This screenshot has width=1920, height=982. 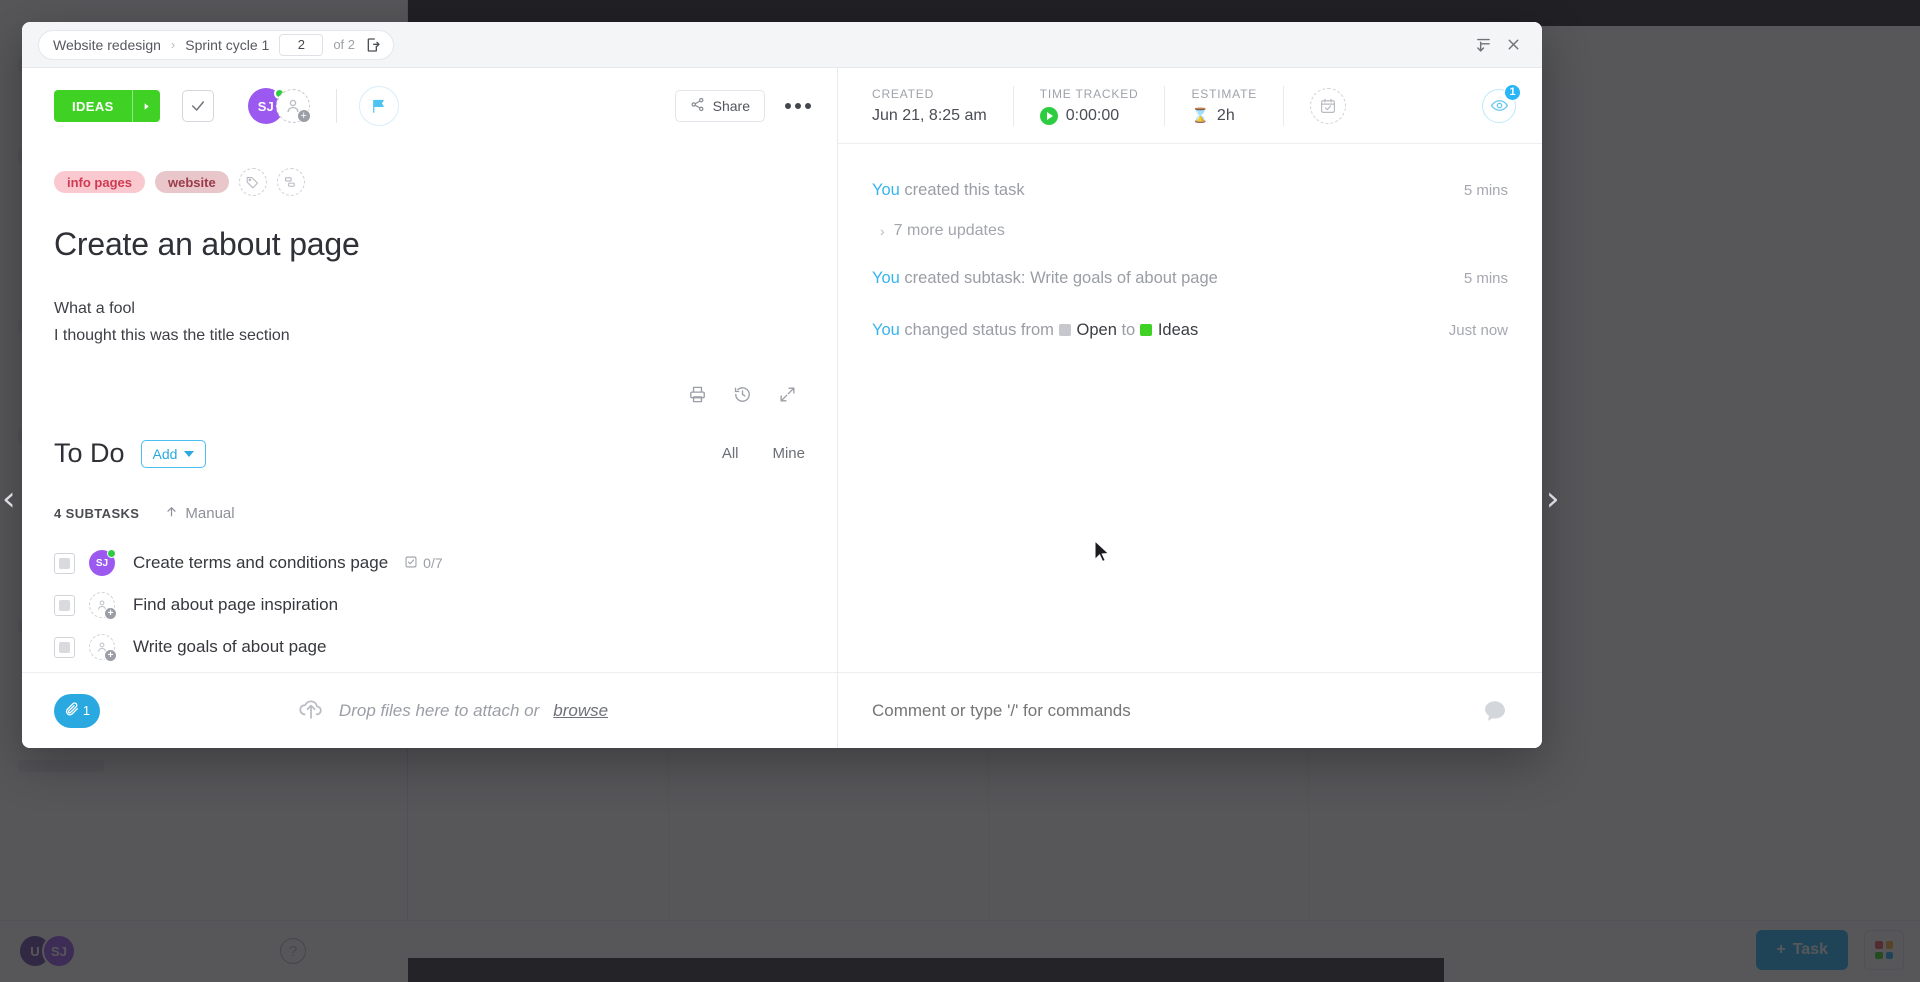 I want to click on status-dropdown: IDEAS, so click(x=107, y=106).